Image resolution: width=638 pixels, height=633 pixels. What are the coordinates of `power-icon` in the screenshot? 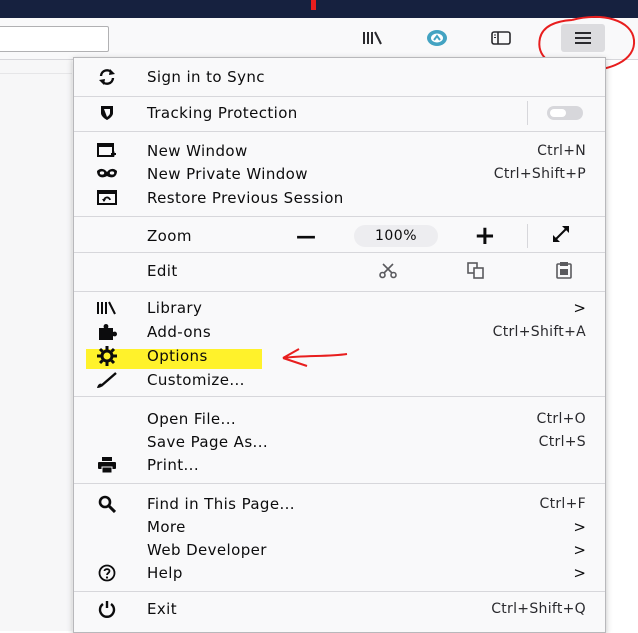 It's located at (107, 609).